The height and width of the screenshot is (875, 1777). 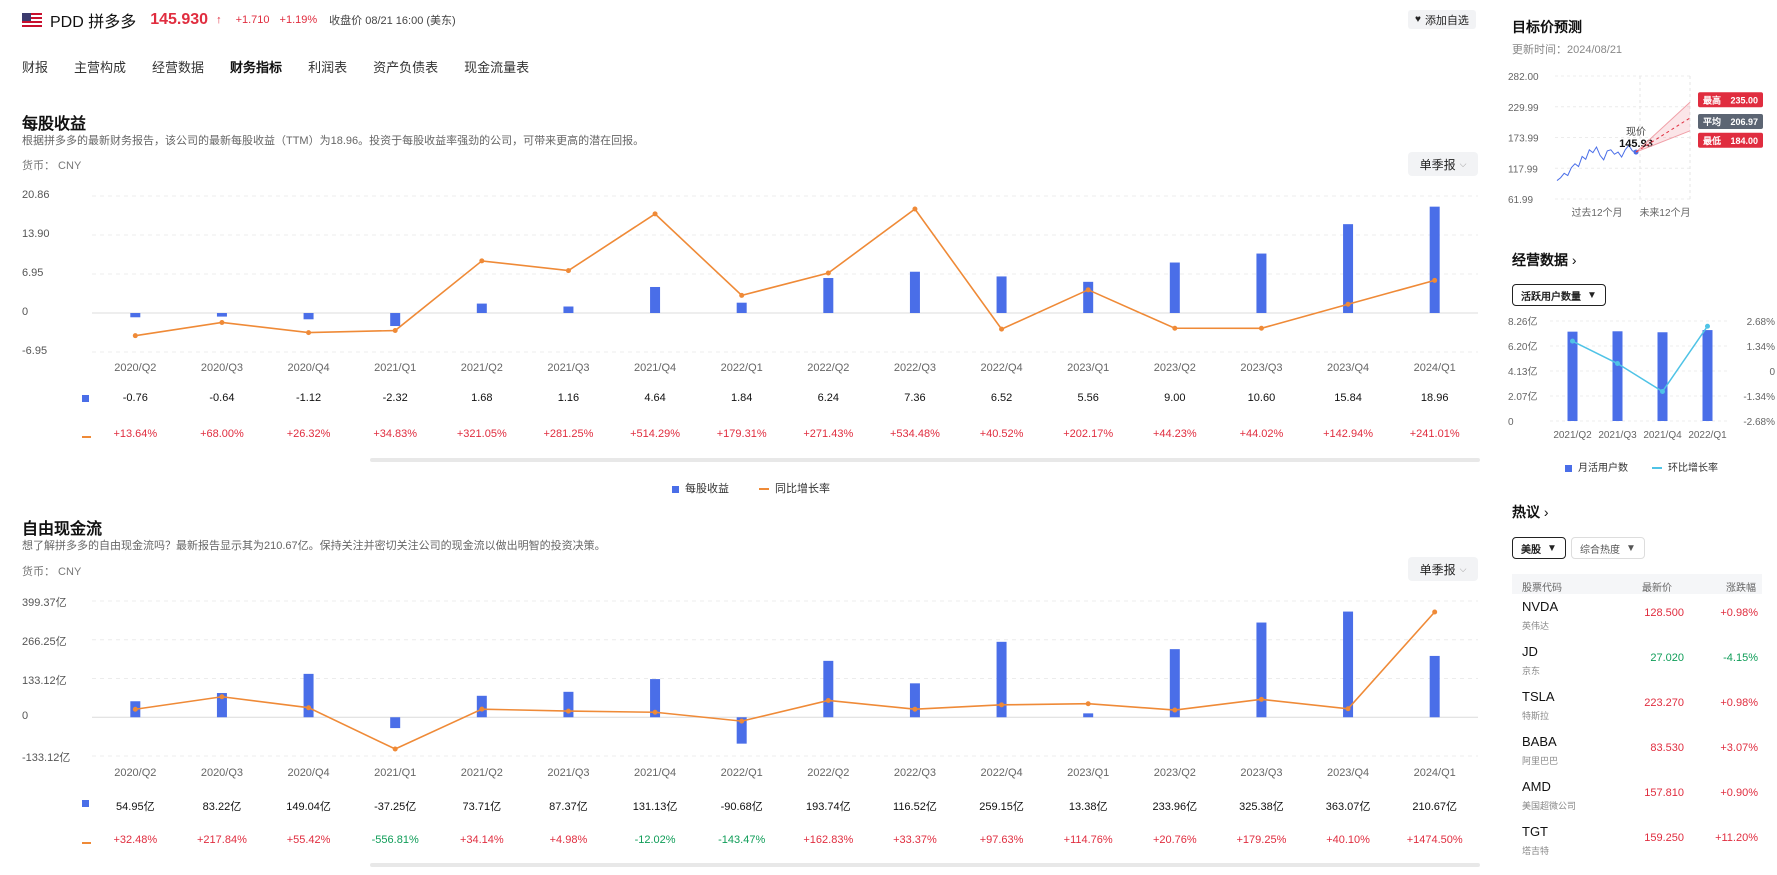 I want to click on fcf-row-bar-marker, so click(x=85, y=803).